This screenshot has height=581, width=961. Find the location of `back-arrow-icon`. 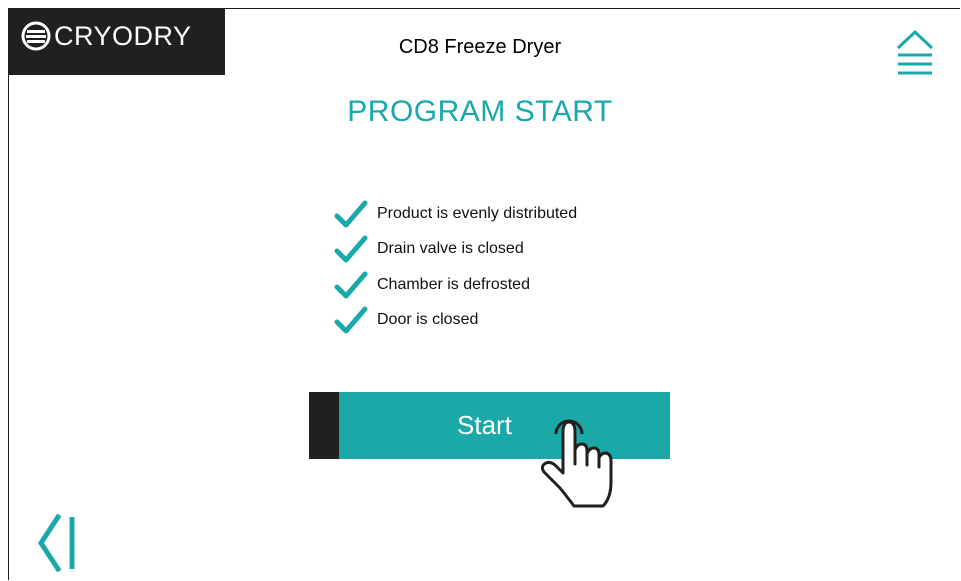

back-arrow-icon is located at coordinates (56, 543).